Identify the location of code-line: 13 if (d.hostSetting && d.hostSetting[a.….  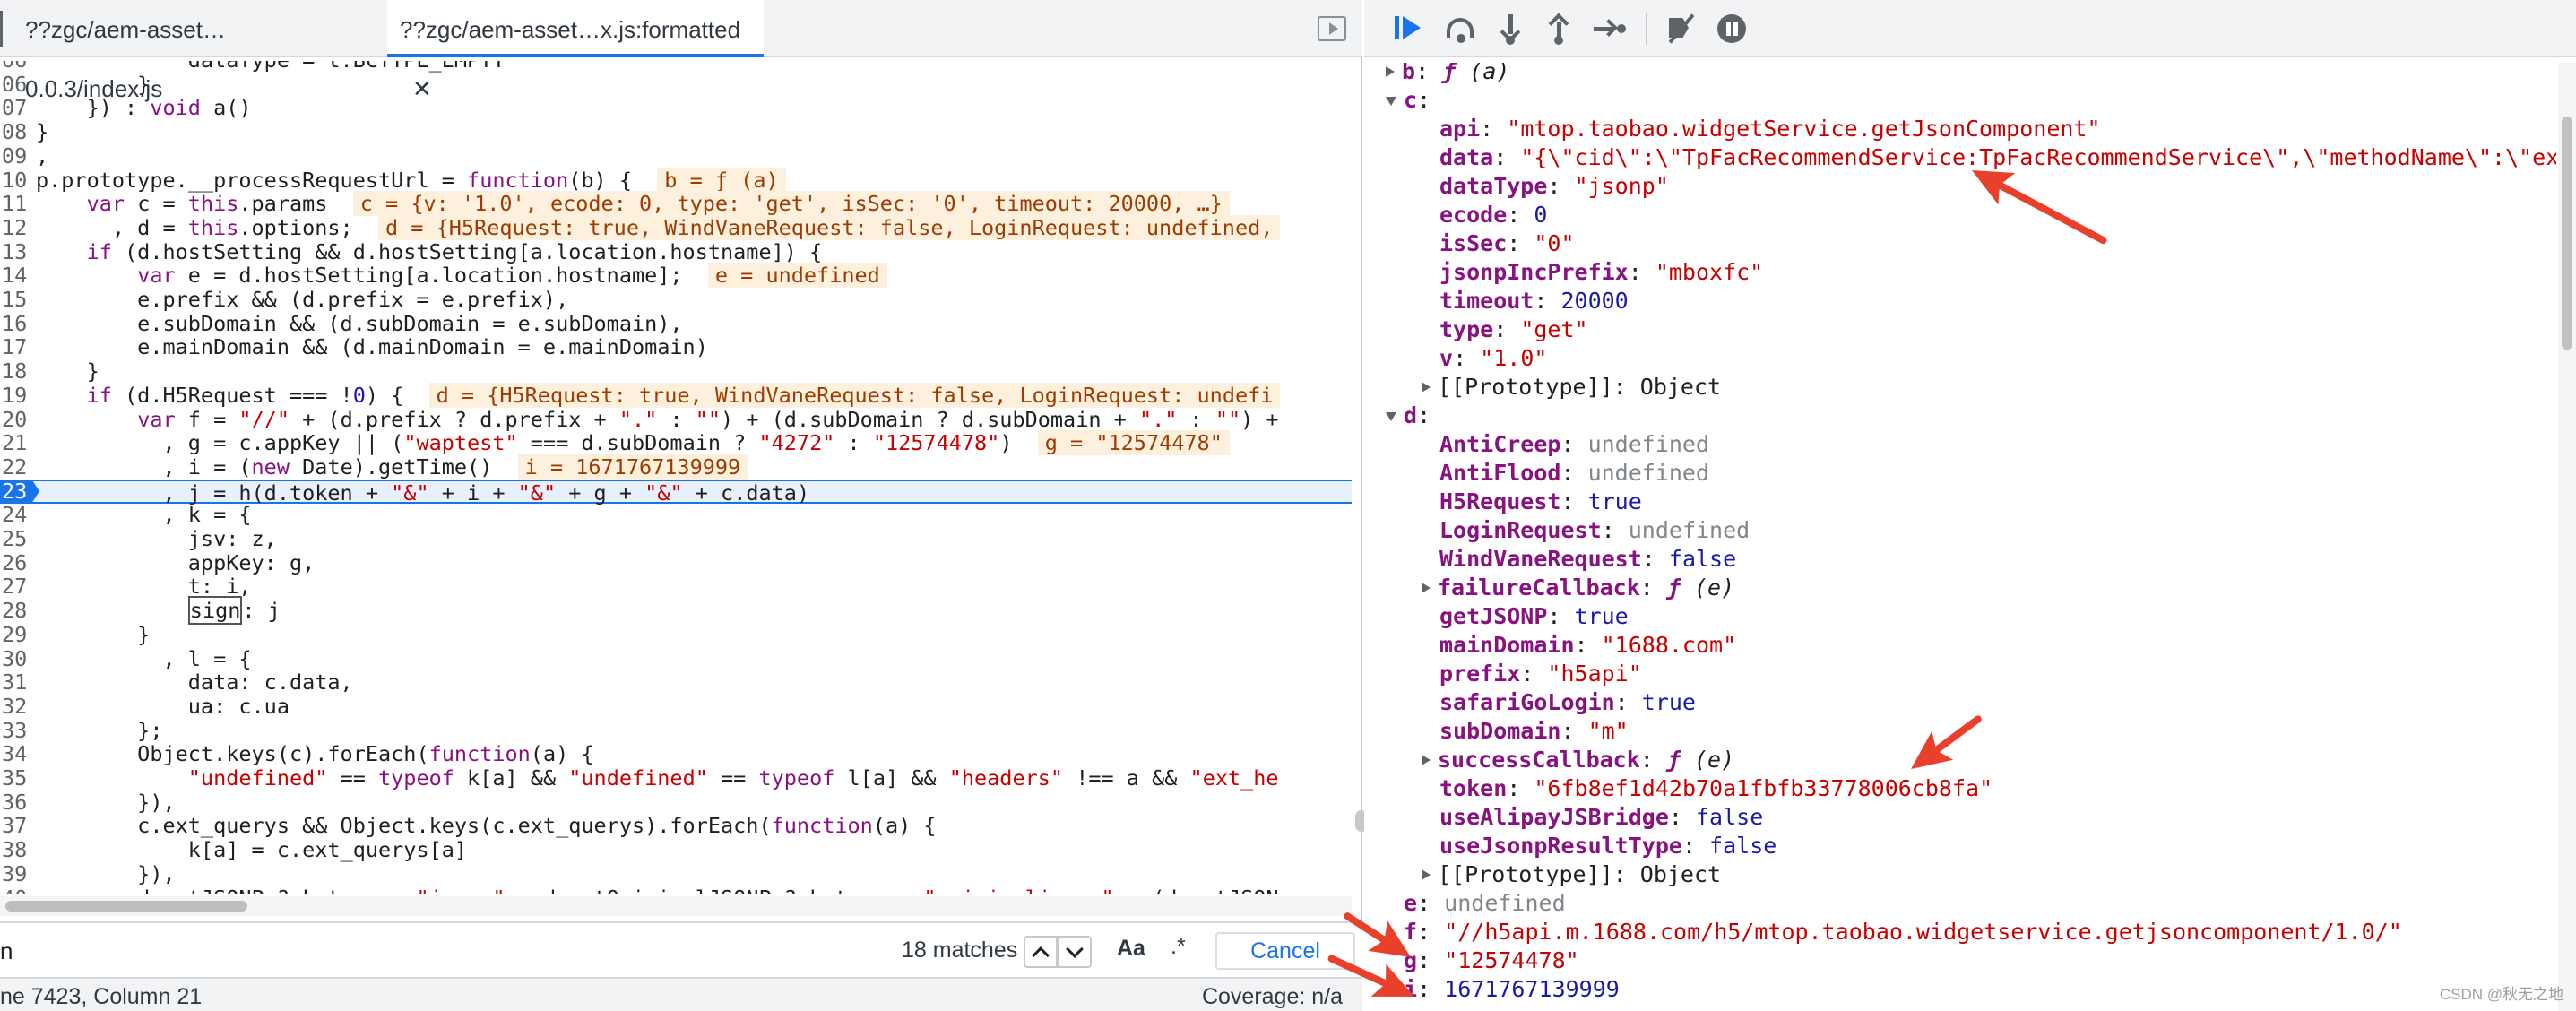
(676, 252).